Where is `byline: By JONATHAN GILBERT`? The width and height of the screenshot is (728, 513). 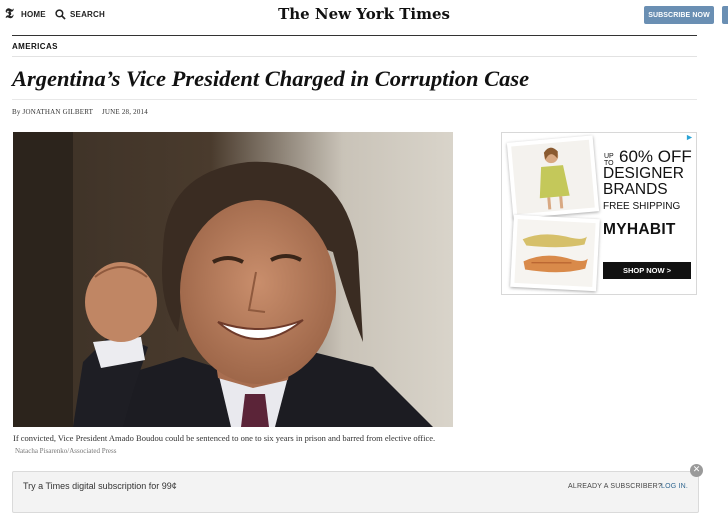
byline: By JONATHAN GILBERT is located at coordinates (52, 112).